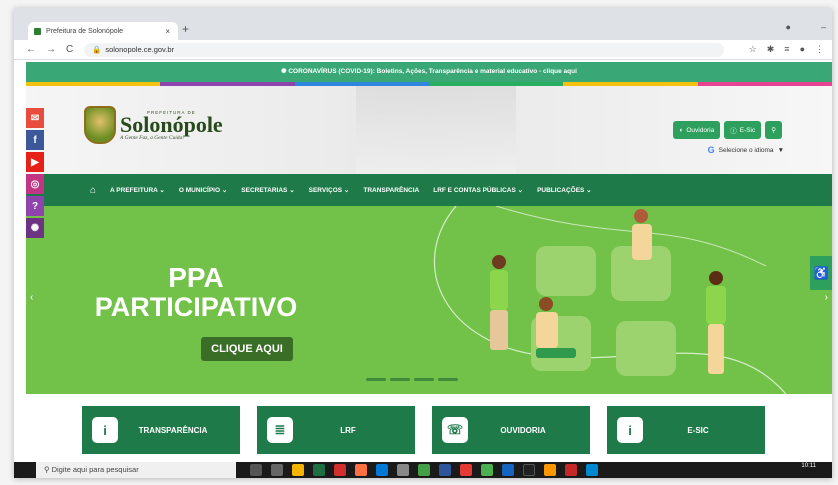  Describe the element at coordinates (298, 470) in the screenshot. I see `file-explorer-icon` at that location.